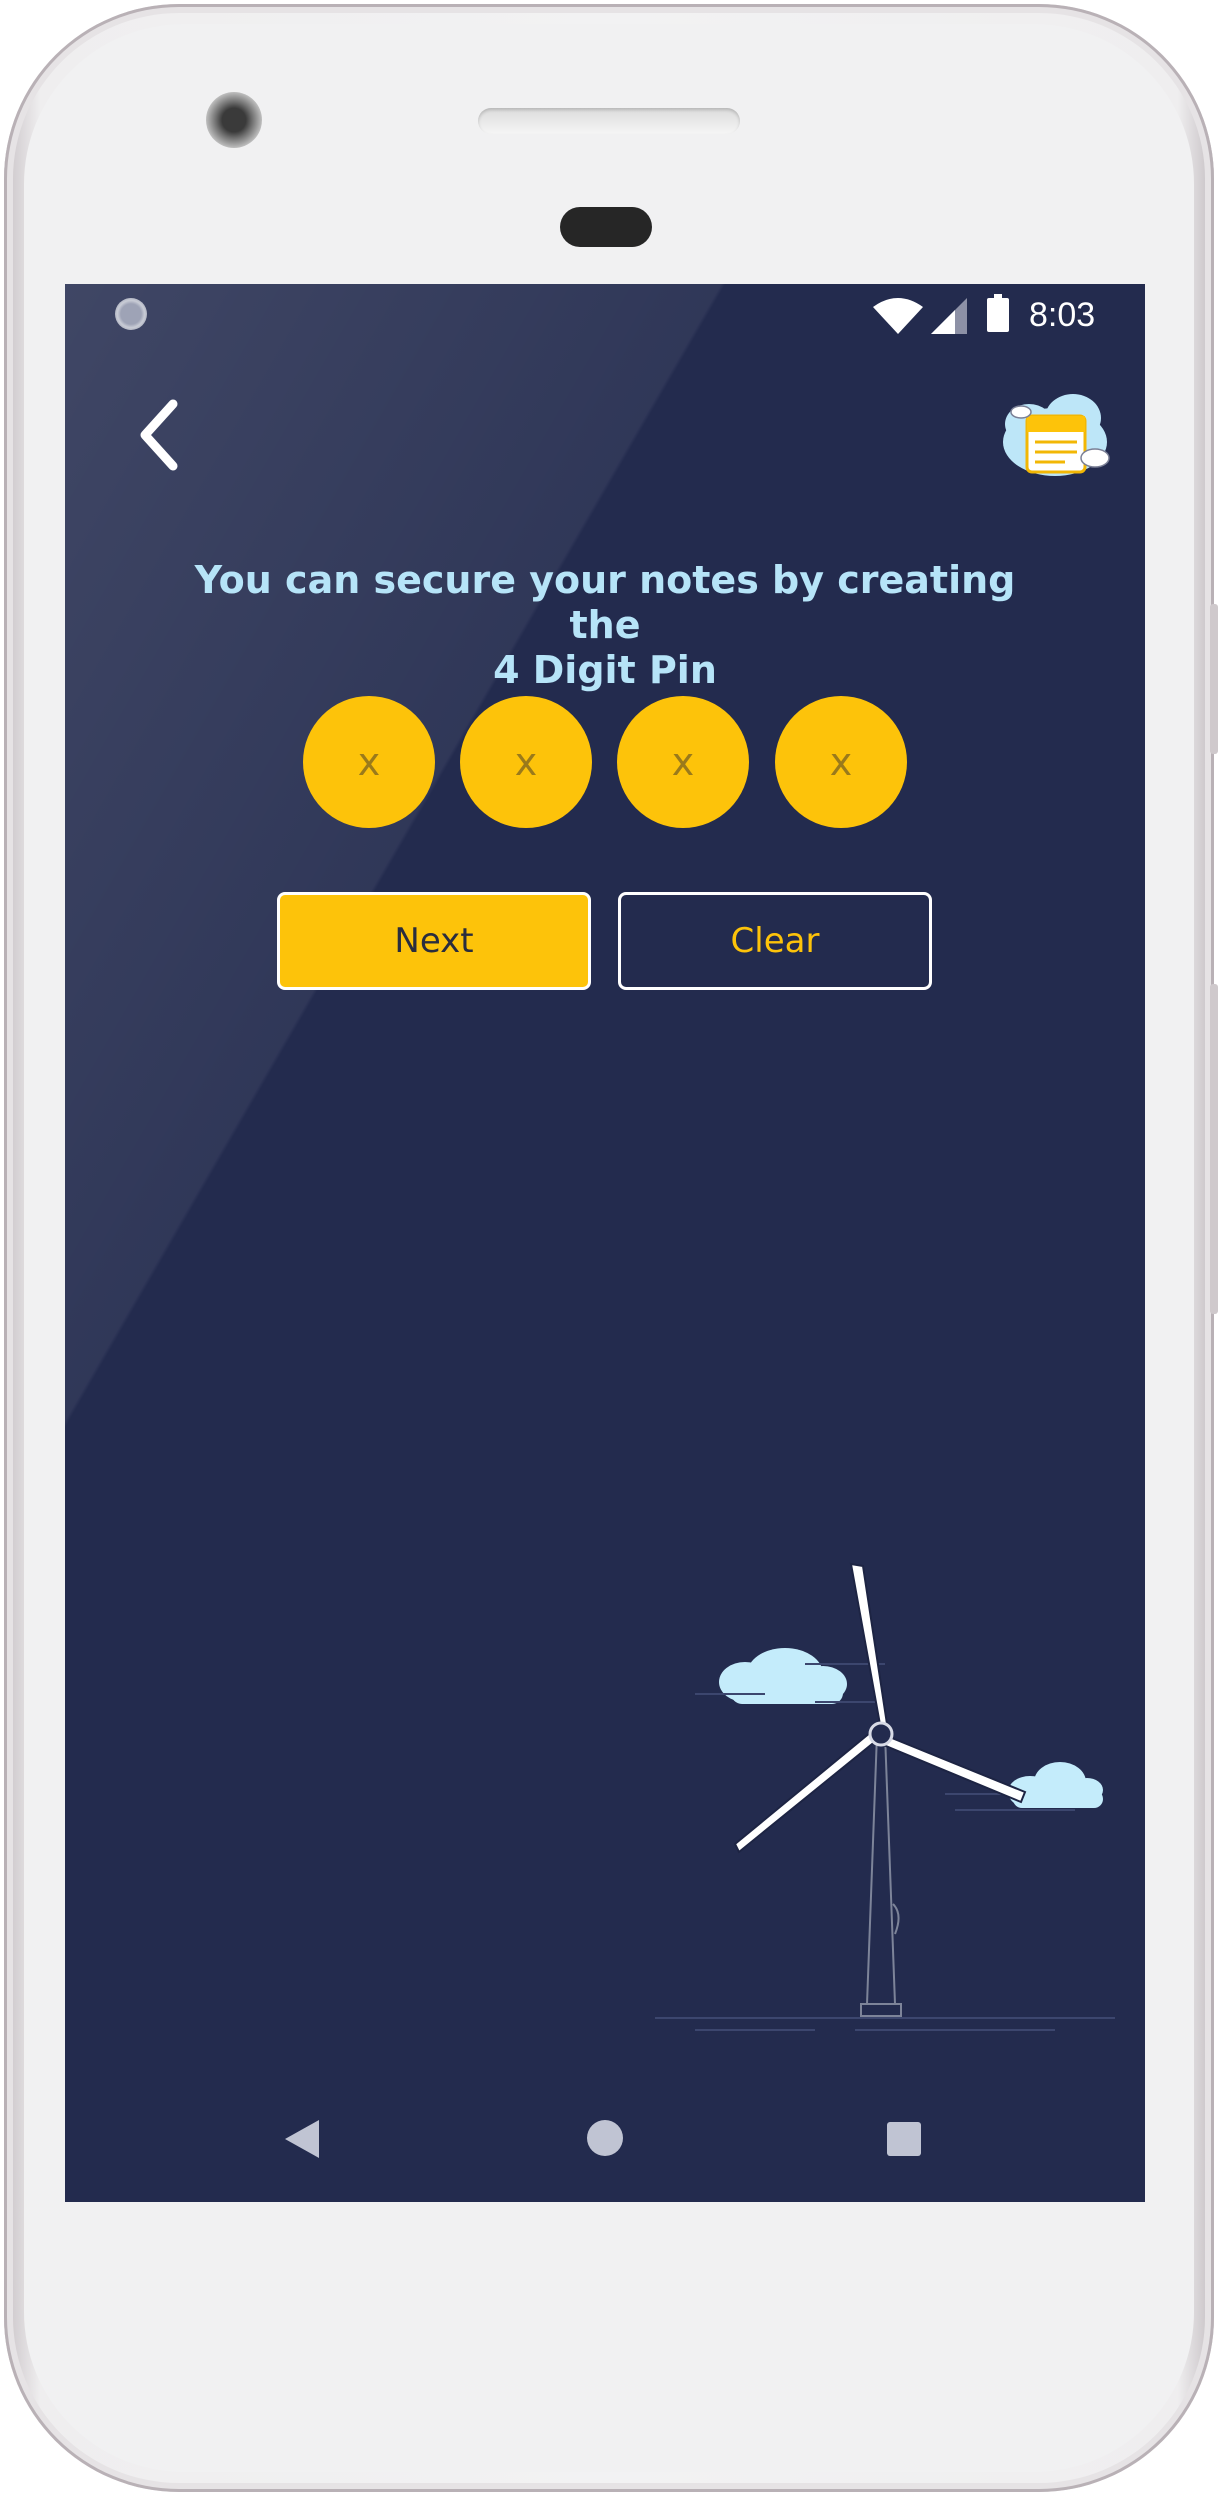 The height and width of the screenshot is (2498, 1222). Describe the element at coordinates (1056, 435) in the screenshot. I see `notes-calendar-cloud-icon` at that location.